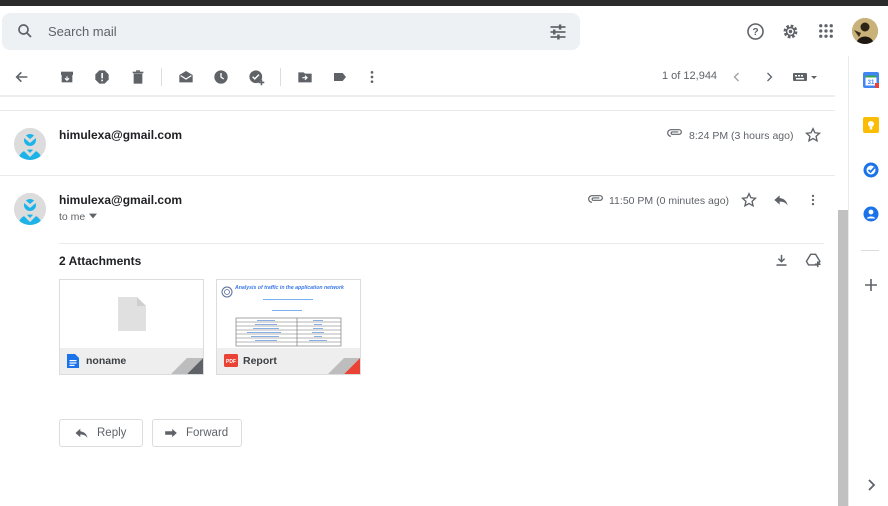 The width and height of the screenshot is (888, 506). I want to click on toolbar-shadow, so click(417, 96).